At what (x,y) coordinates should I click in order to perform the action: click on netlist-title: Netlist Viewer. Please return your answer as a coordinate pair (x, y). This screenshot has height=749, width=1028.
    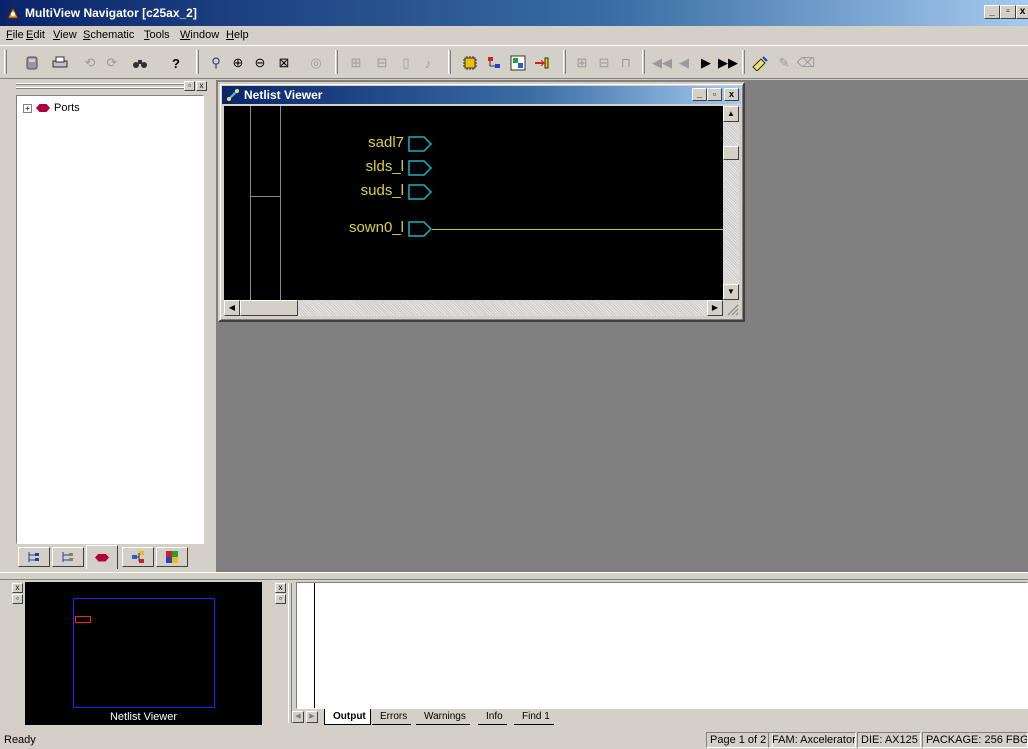
    Looking at the image, I should click on (283, 95).